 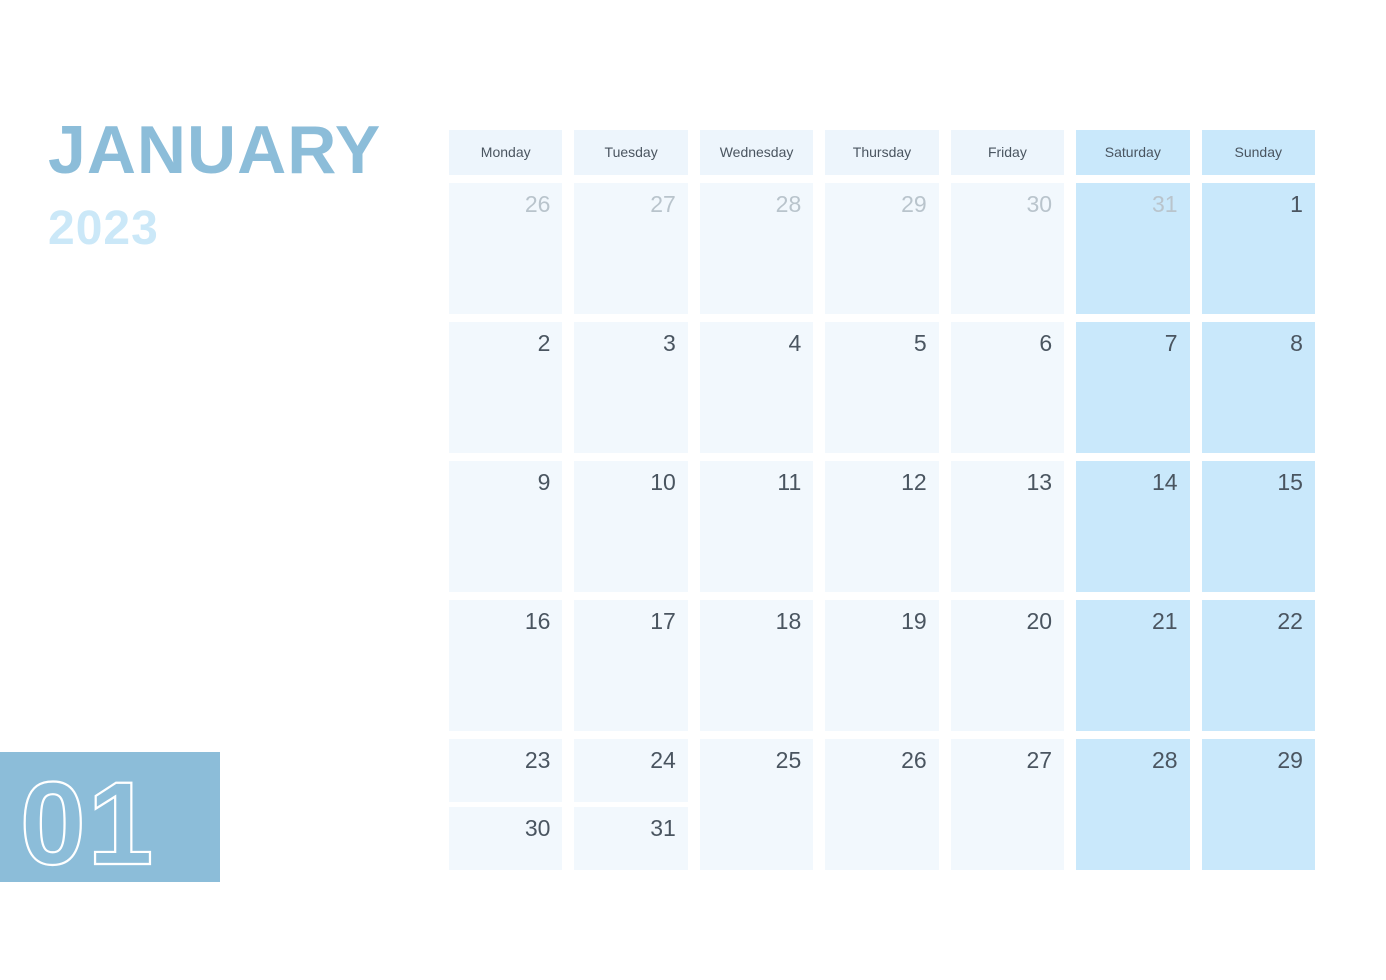 I want to click on page-title-month: JANUARY, so click(x=215, y=150).